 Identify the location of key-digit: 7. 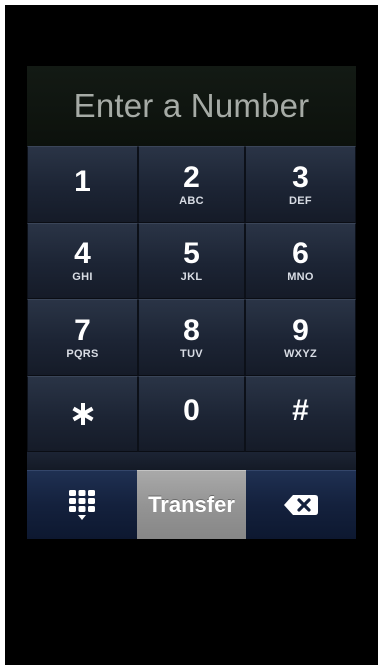
(82, 330).